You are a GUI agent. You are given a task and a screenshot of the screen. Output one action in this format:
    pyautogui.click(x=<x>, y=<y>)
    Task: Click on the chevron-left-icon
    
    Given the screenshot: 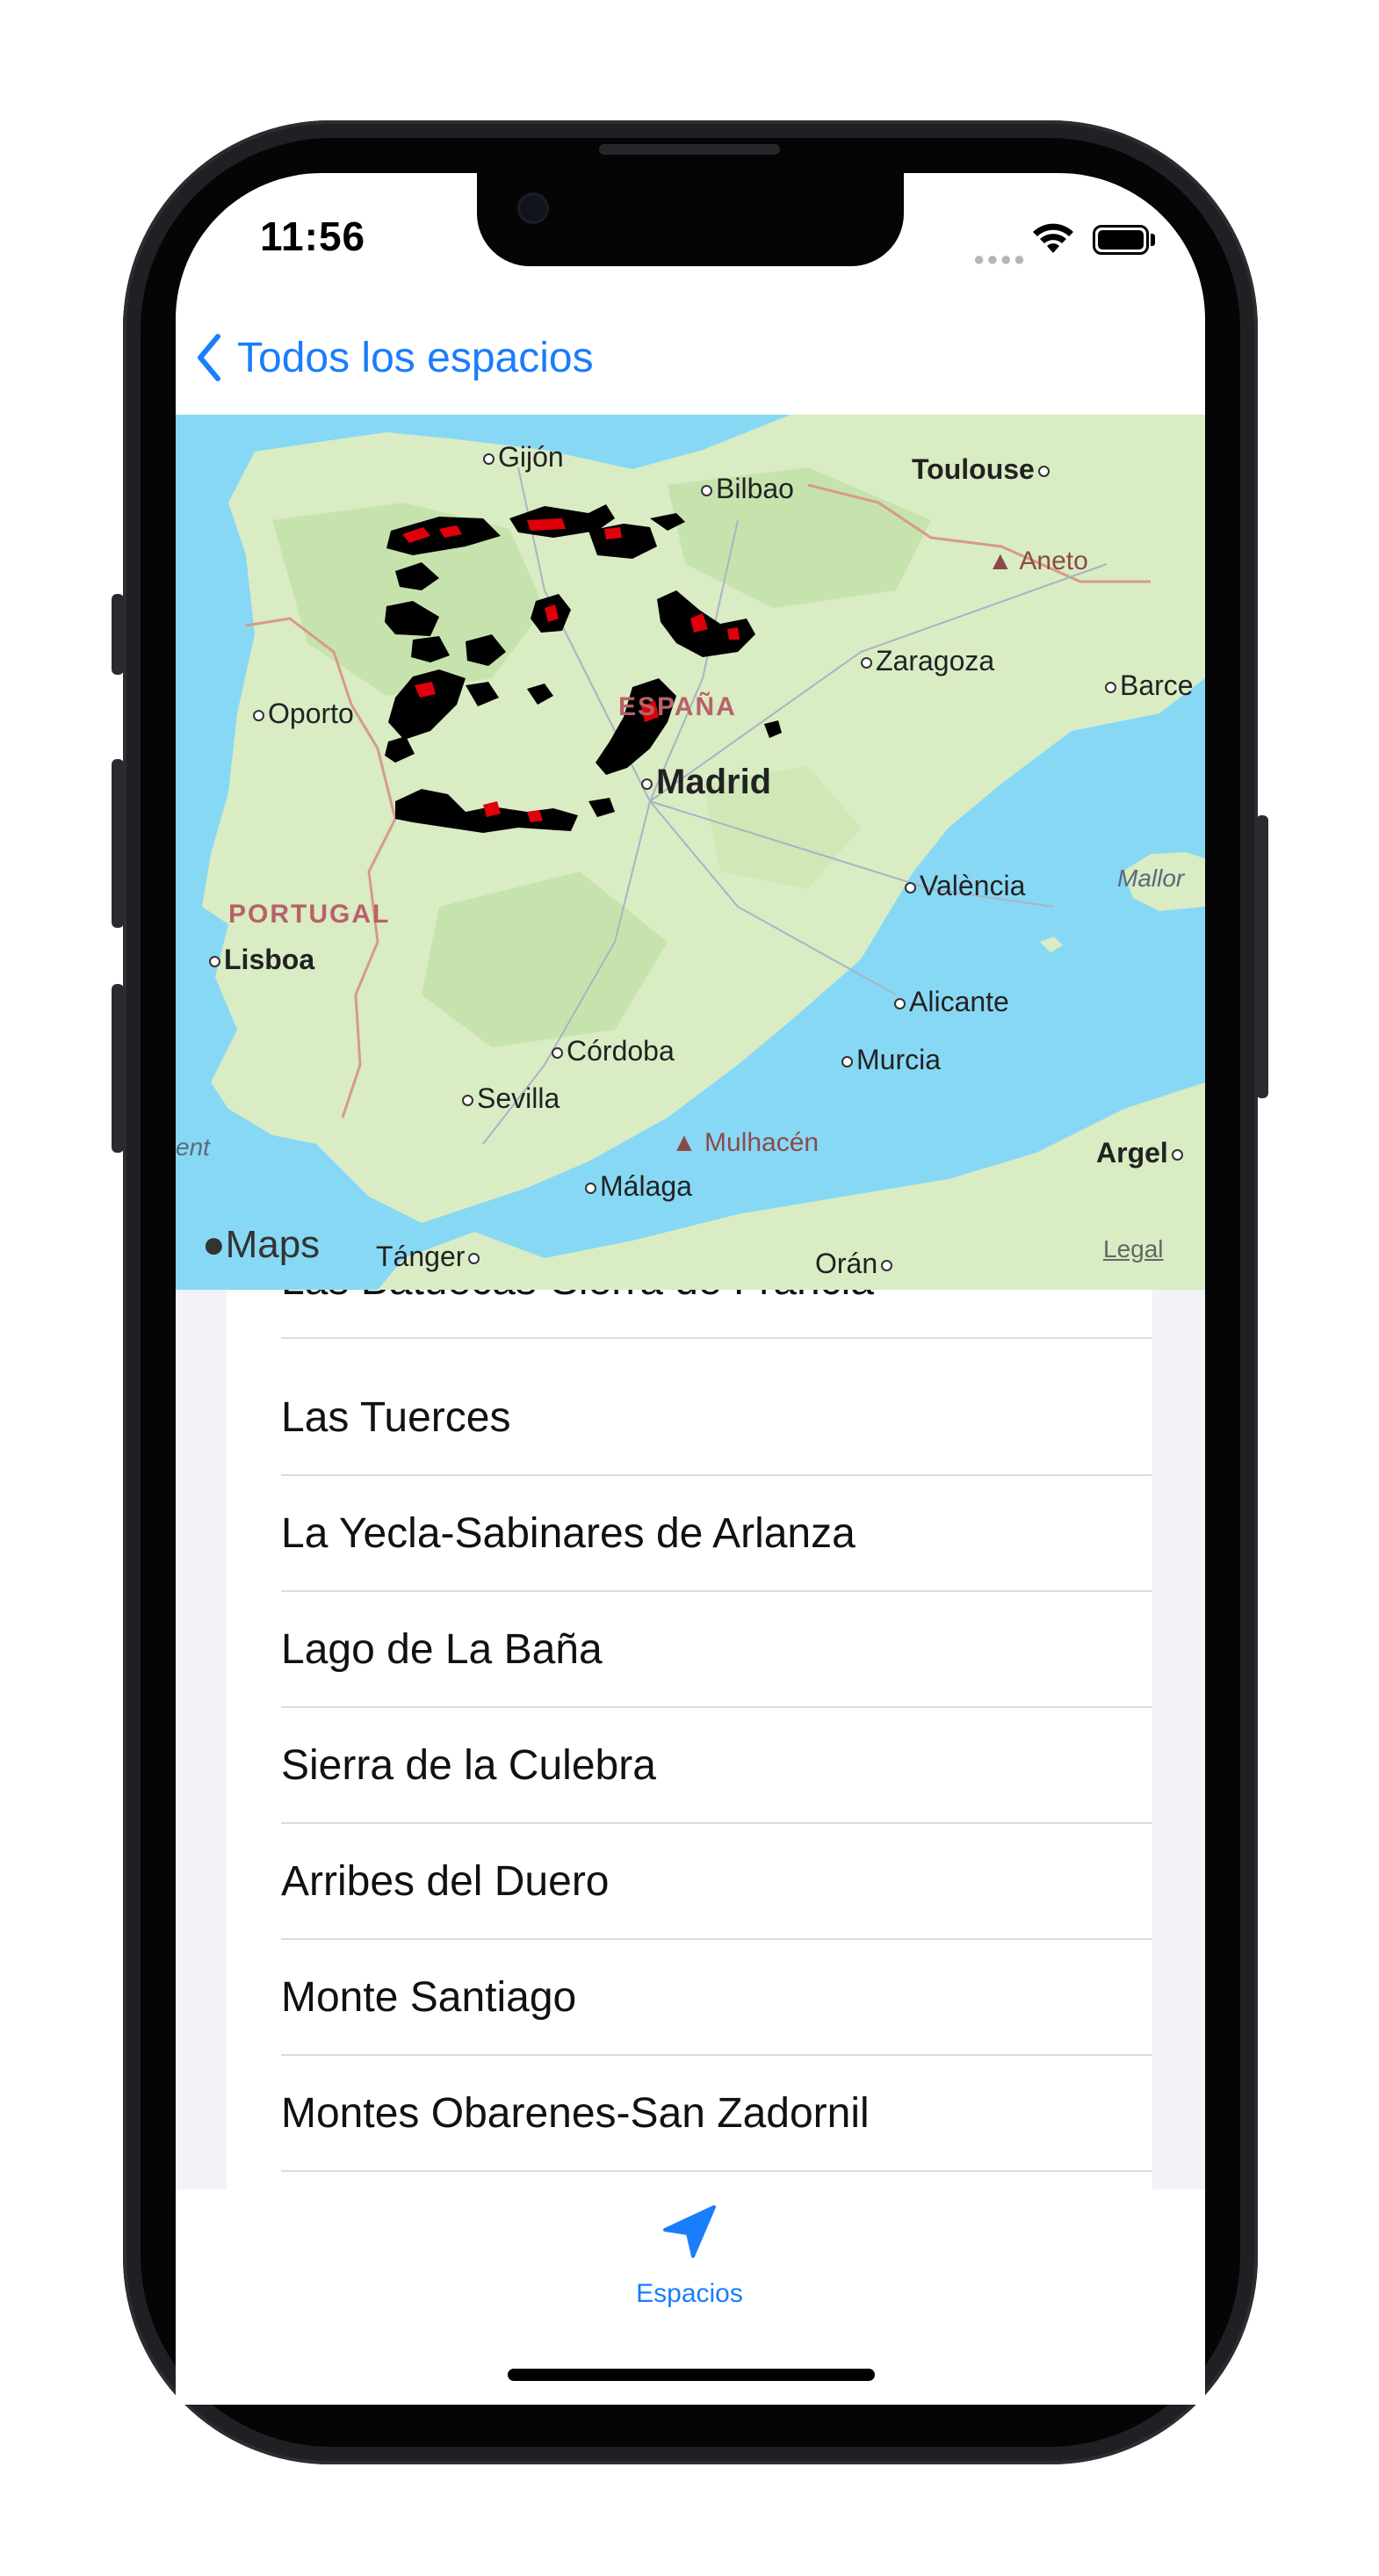 What is the action you would take?
    pyautogui.click(x=209, y=357)
    